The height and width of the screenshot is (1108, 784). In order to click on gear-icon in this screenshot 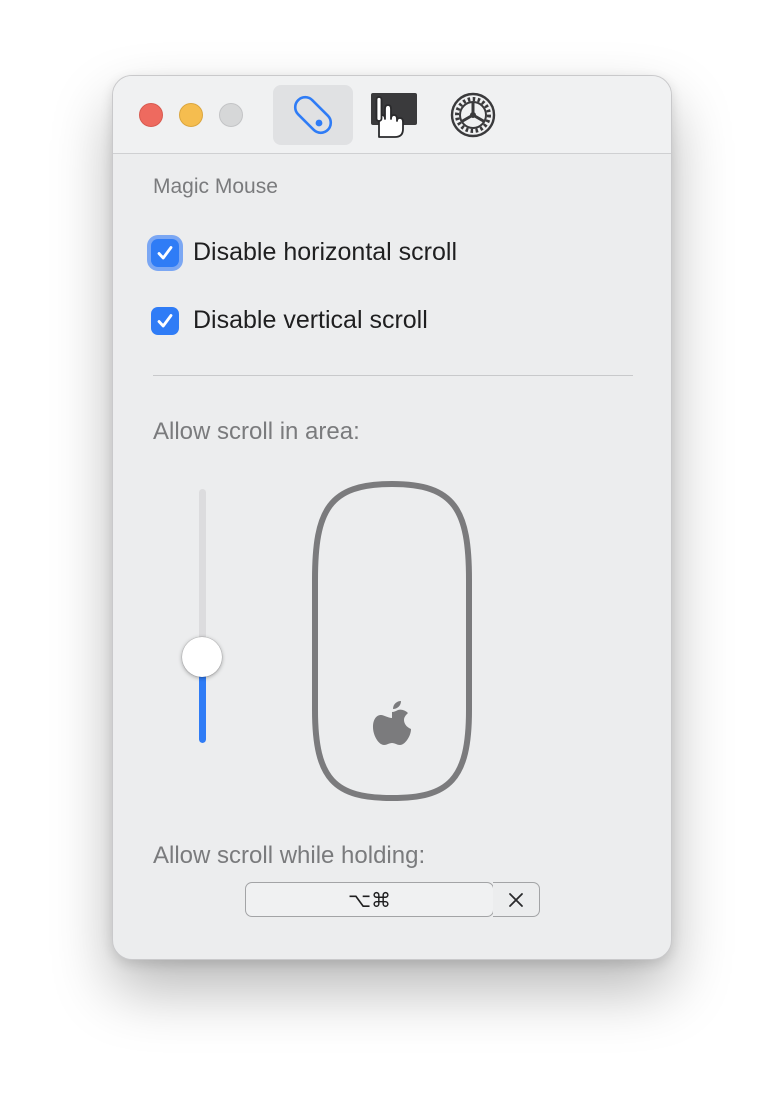, I will do `click(473, 115)`.